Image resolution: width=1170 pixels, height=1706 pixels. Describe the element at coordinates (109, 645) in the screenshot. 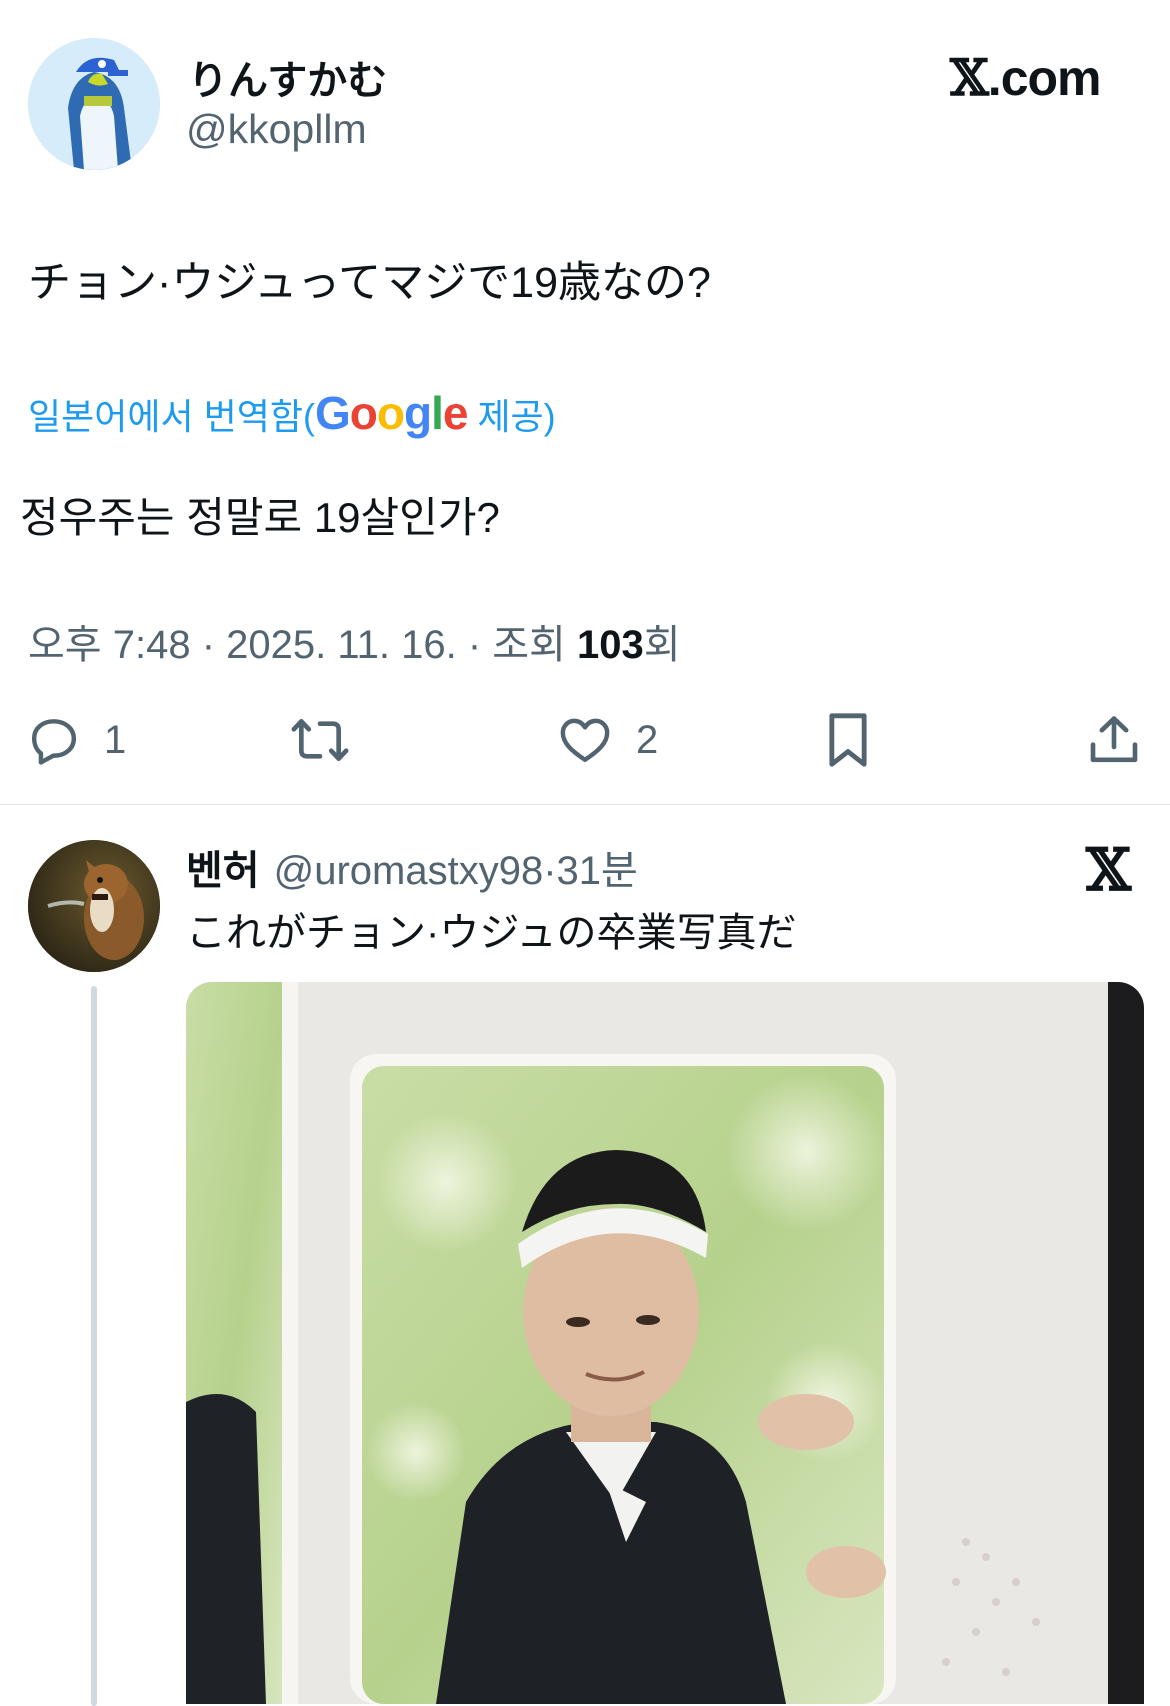

I see `tweet-time: 오후 7:48` at that location.